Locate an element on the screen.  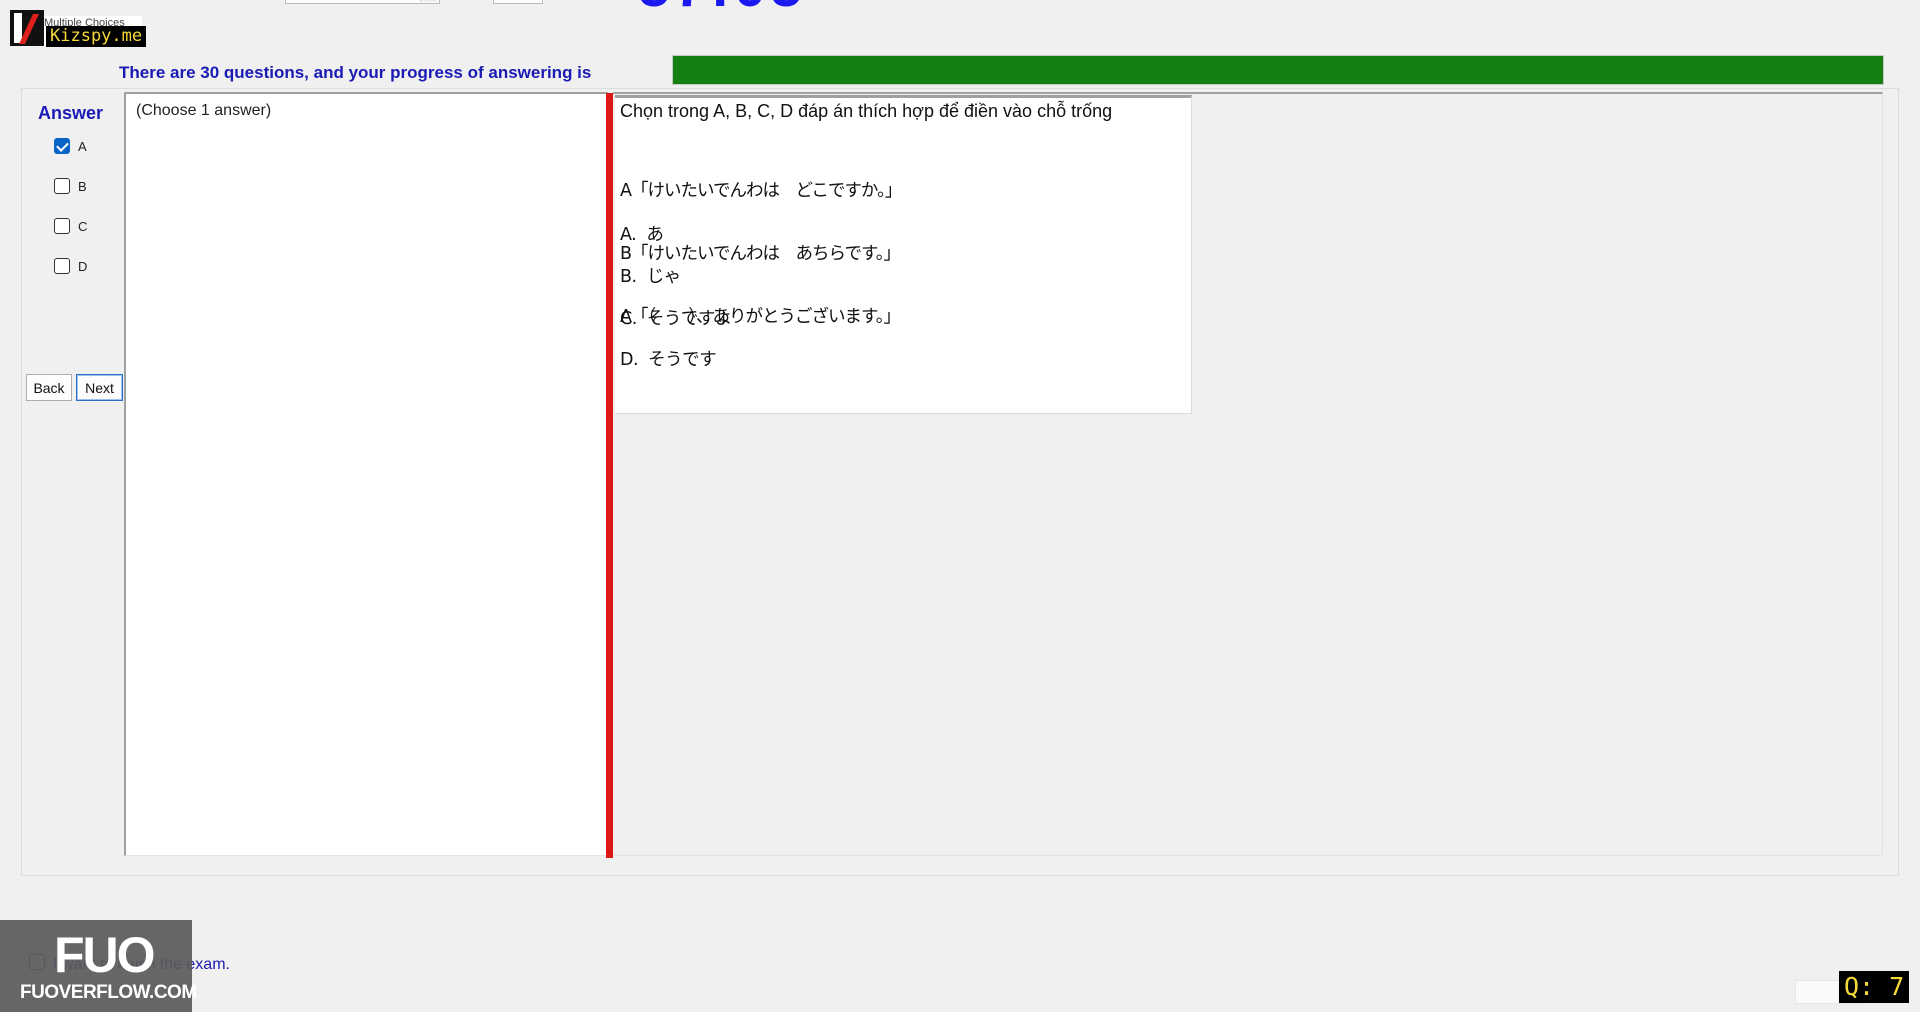
answer-option-label: A is located at coordinates (82, 146).